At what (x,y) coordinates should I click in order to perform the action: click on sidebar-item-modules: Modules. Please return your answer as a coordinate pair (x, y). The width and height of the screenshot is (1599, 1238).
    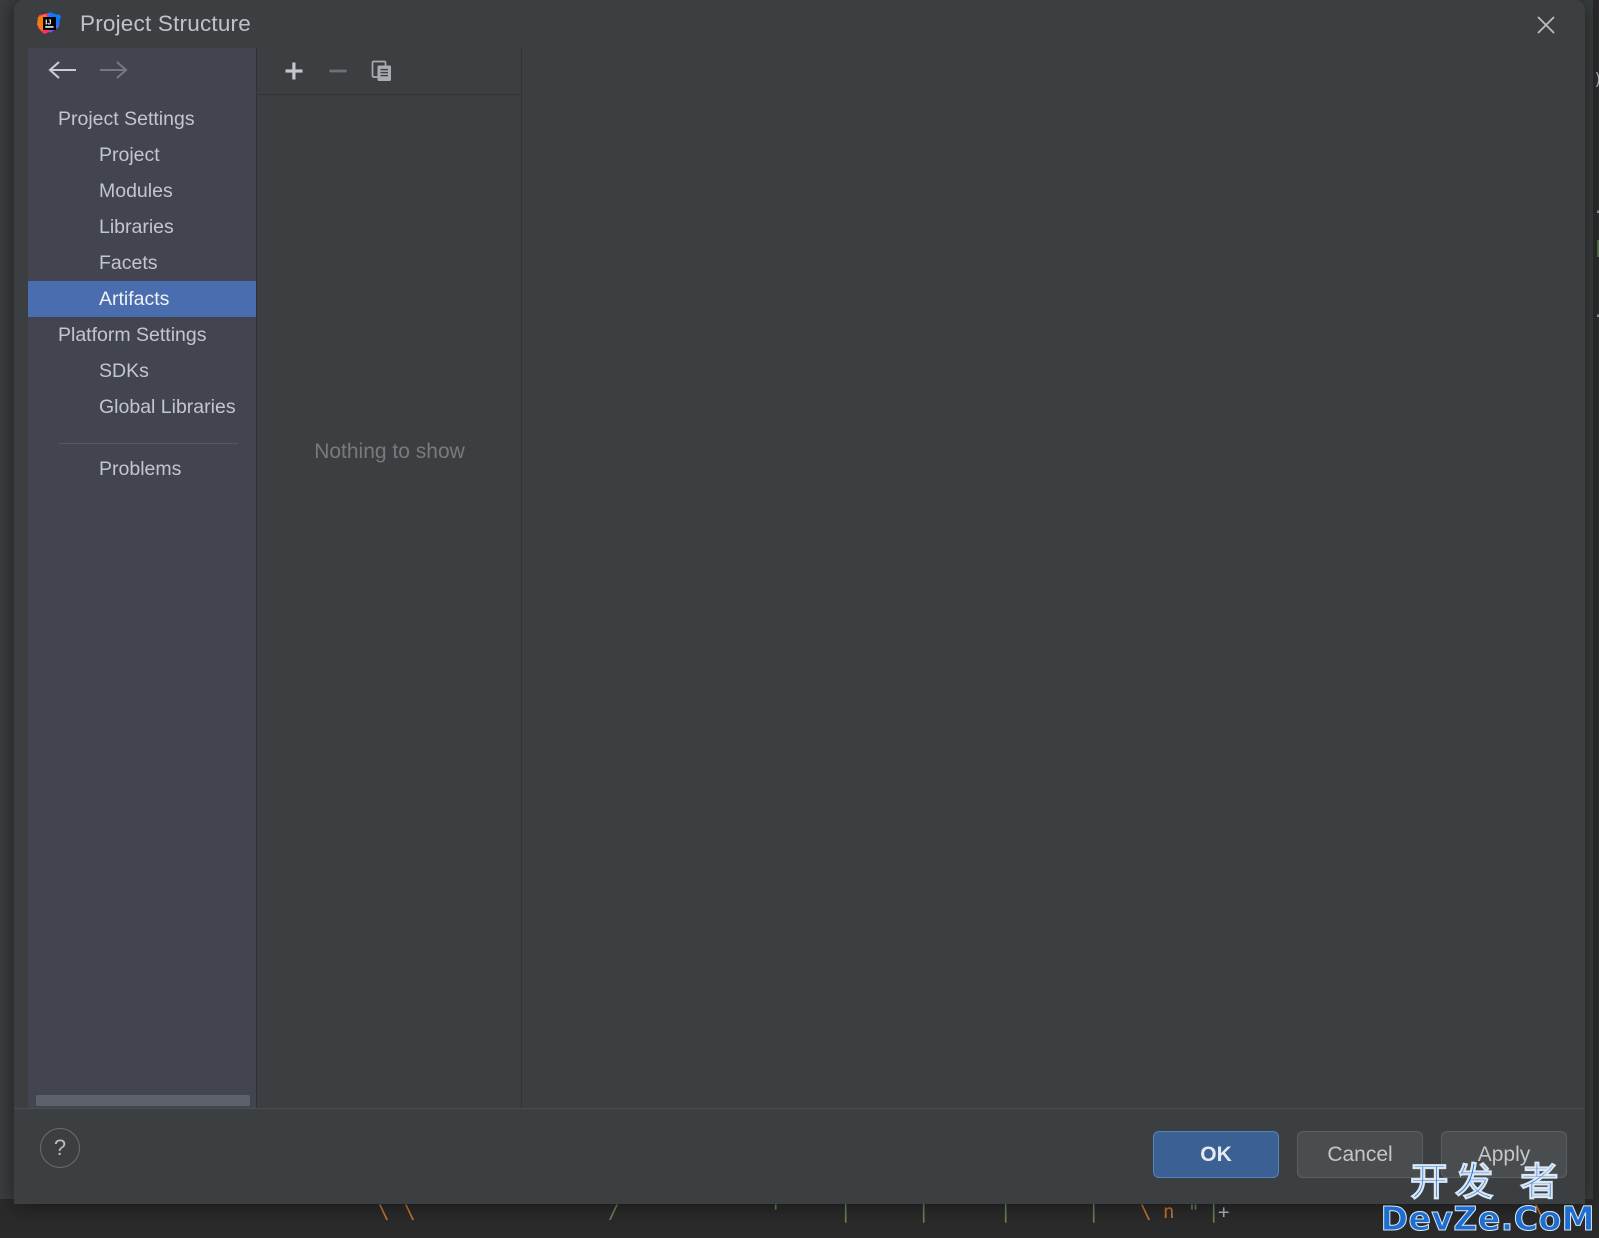
    Looking at the image, I should click on (142, 191).